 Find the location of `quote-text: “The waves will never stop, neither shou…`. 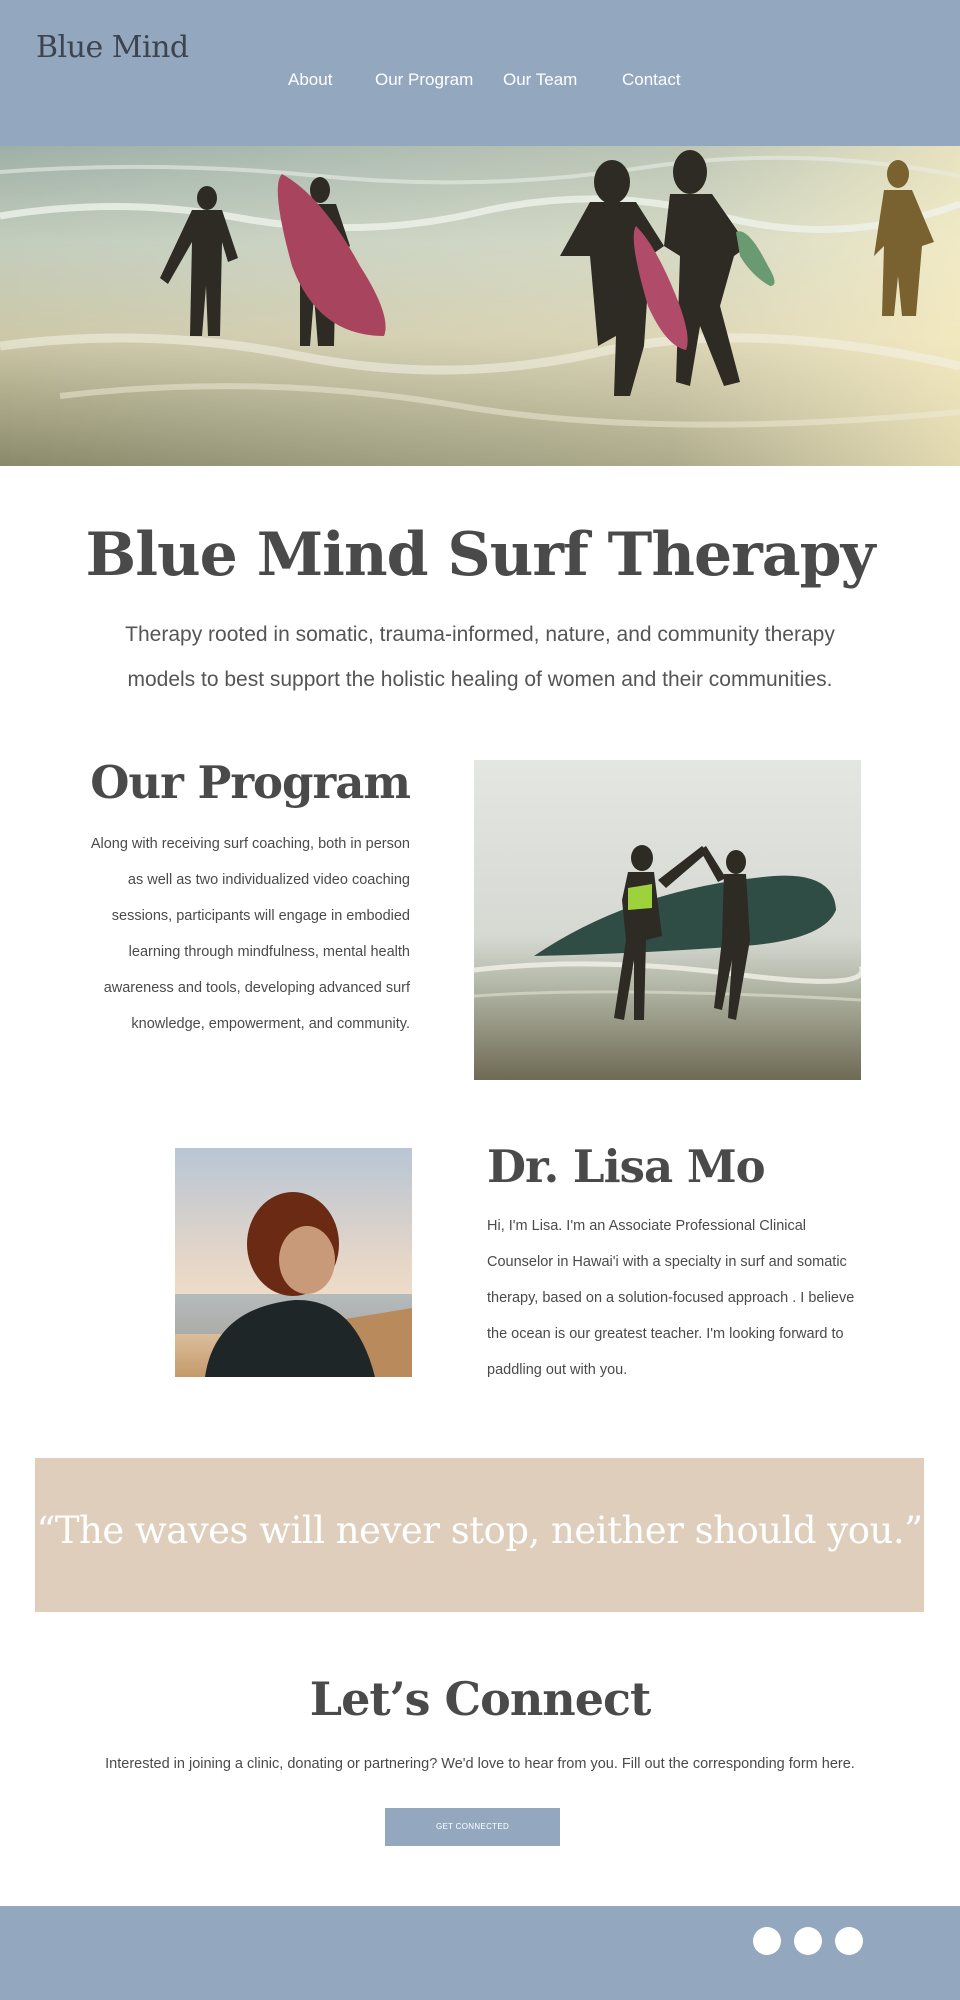

quote-text: “The waves will never stop, neither shou… is located at coordinates (479, 1530).